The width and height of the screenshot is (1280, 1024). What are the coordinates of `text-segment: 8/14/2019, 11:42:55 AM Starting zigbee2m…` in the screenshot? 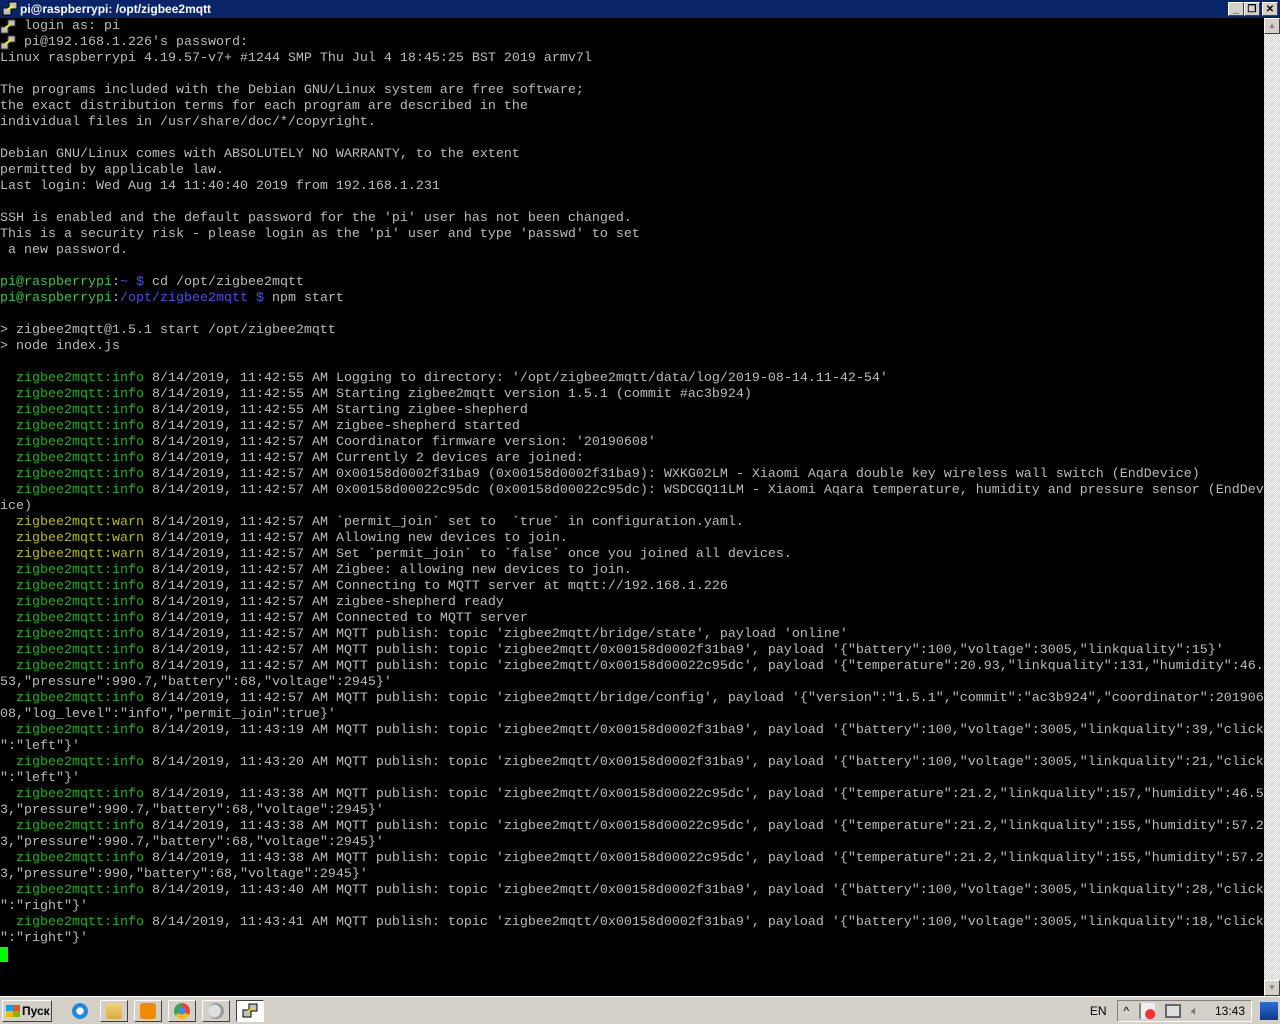 It's located at (447, 394).